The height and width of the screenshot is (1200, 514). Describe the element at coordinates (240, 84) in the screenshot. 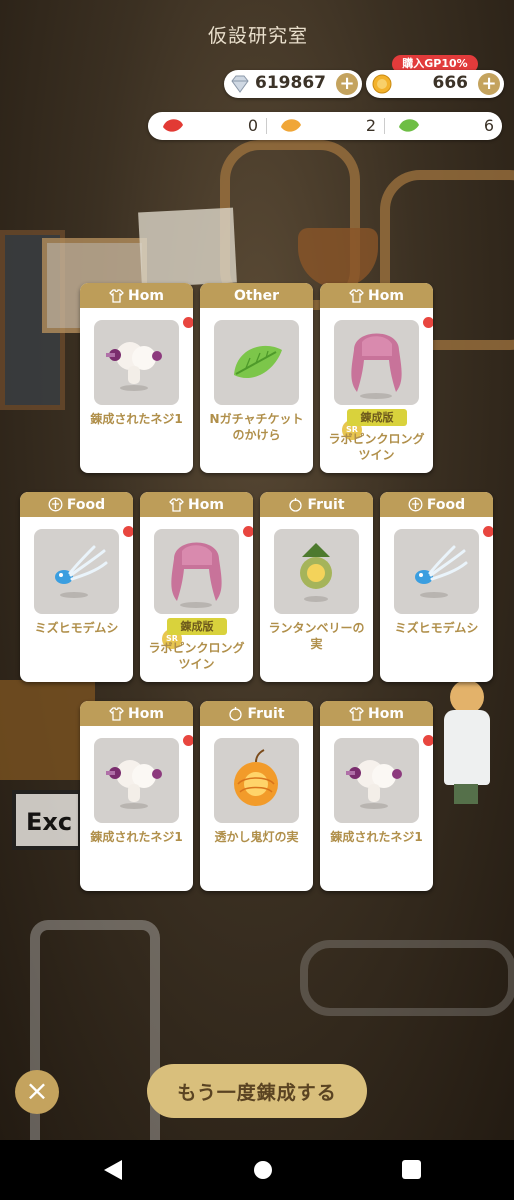

I see `diamond-icon` at that location.